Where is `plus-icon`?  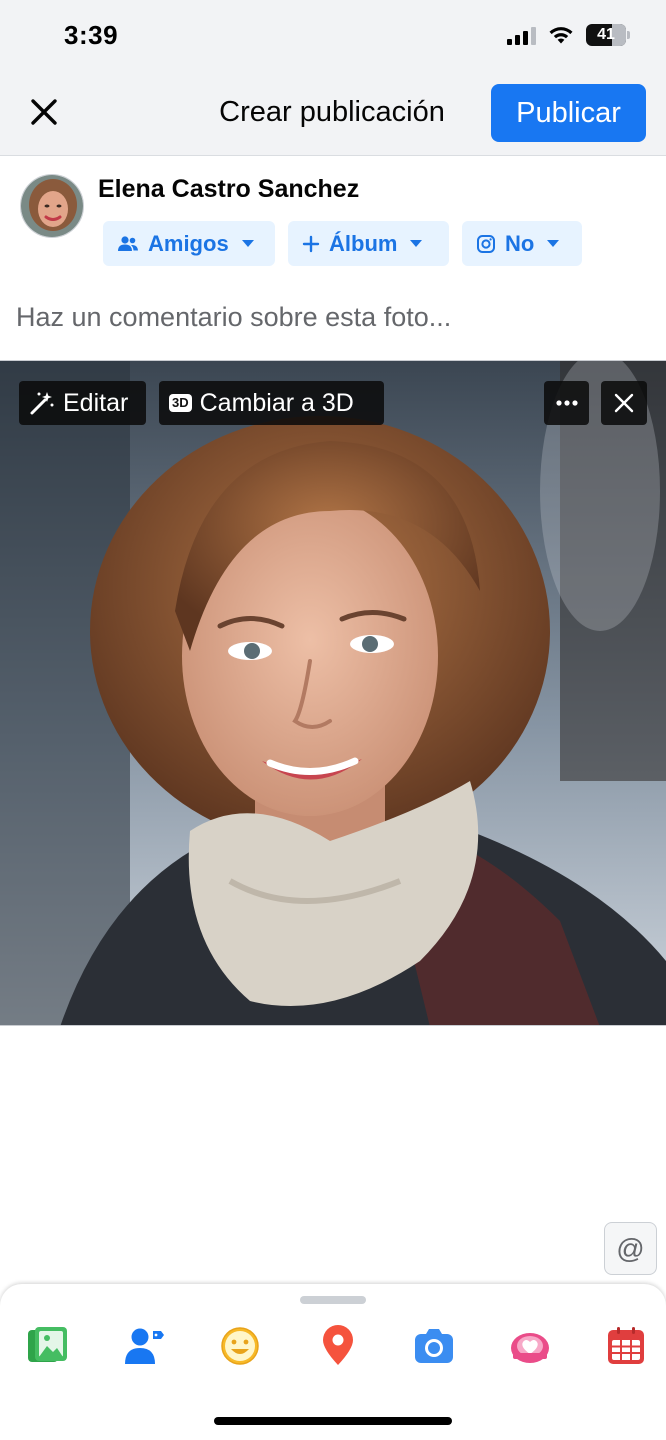
plus-icon is located at coordinates (311, 243).